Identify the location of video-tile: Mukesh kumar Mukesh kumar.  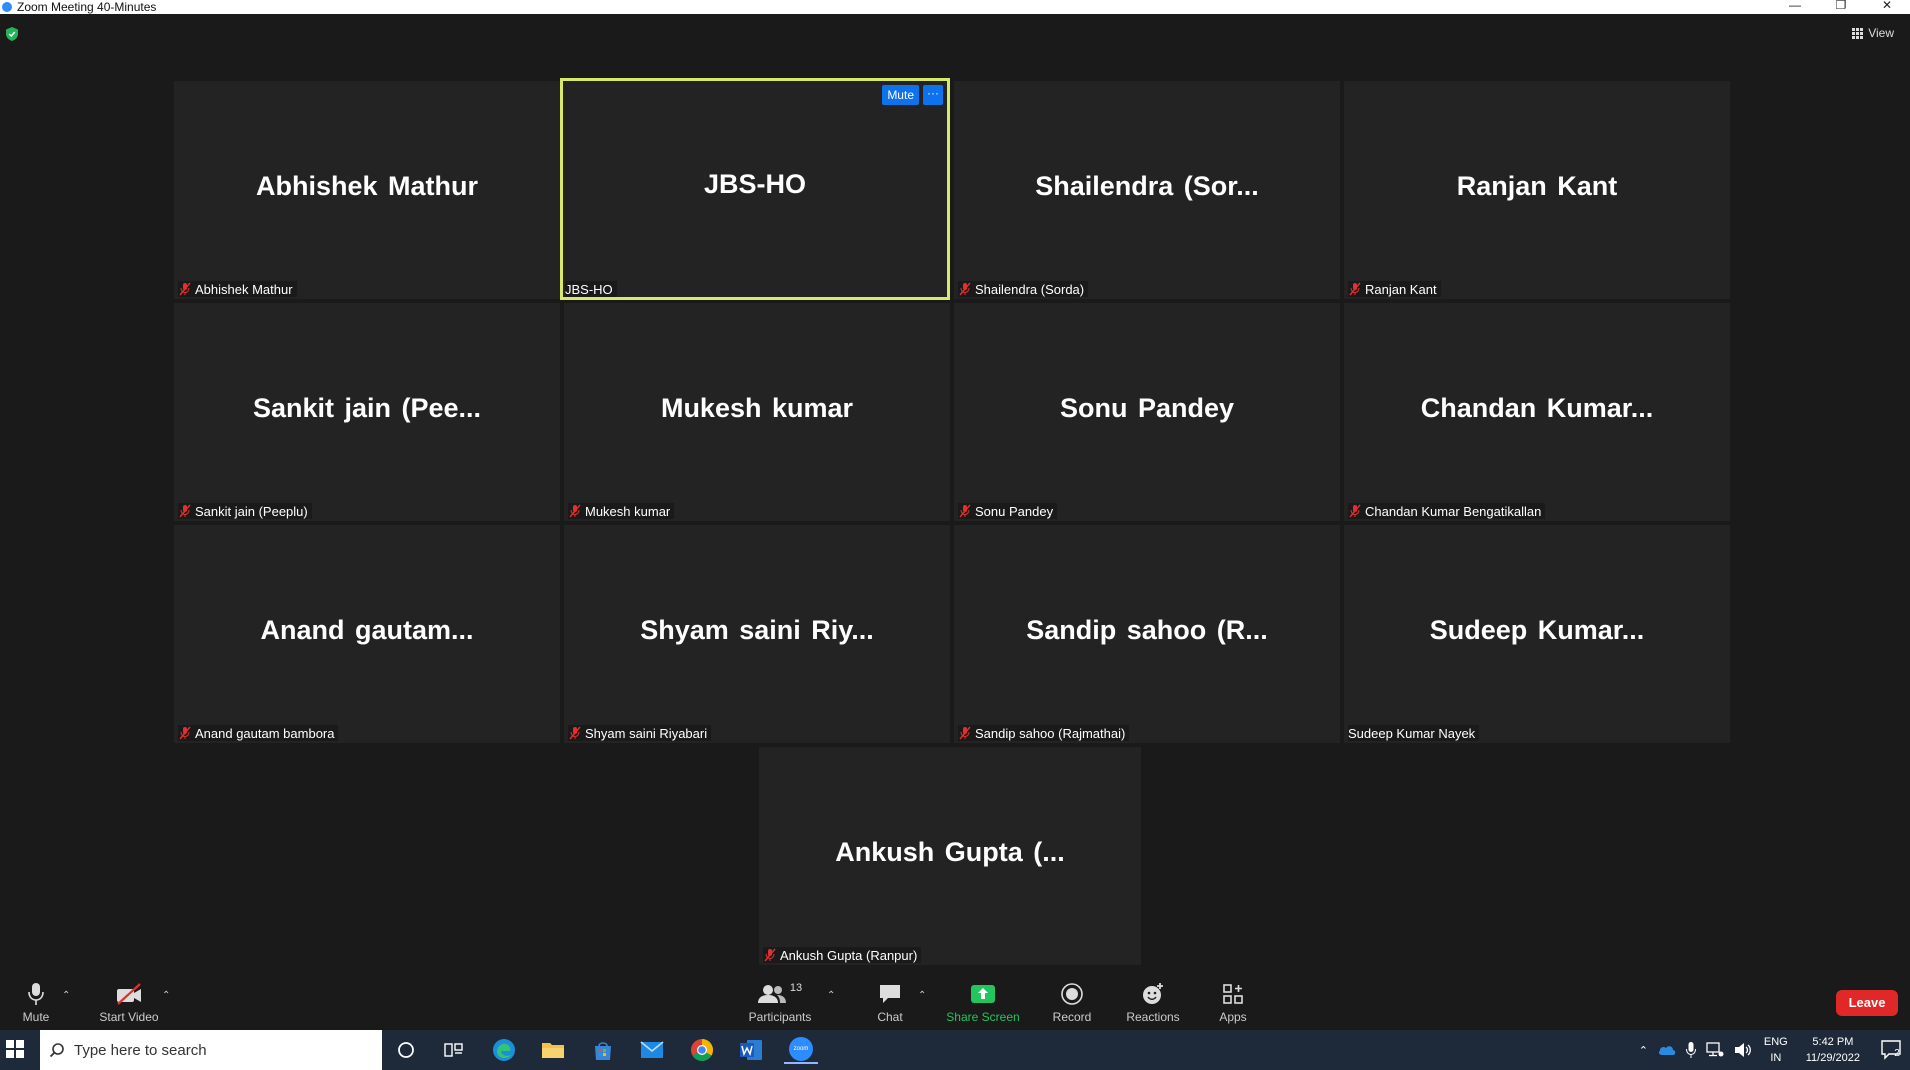
(757, 412).